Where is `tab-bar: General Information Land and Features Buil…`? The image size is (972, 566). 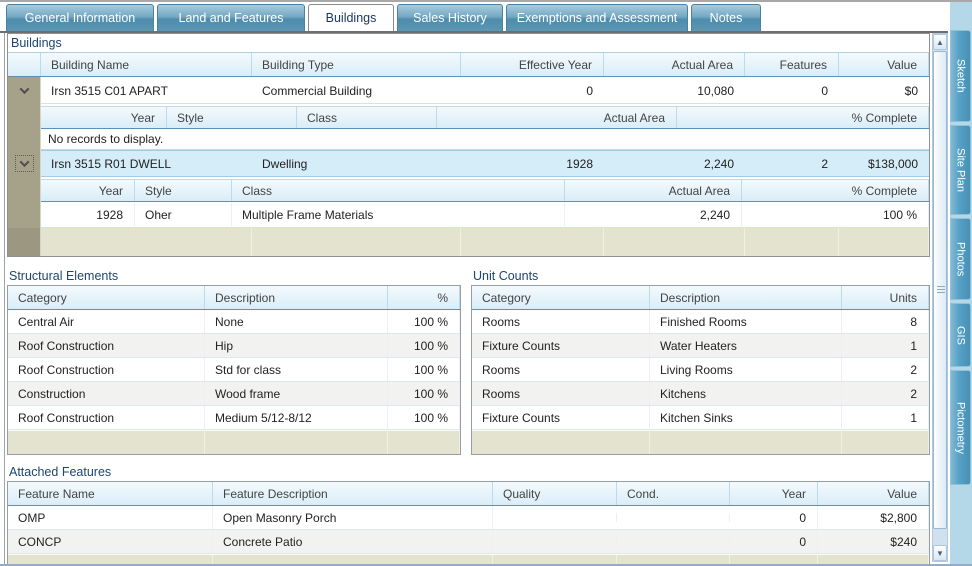
tab-bar: General Information Land and Features Buil… is located at coordinates (383, 17).